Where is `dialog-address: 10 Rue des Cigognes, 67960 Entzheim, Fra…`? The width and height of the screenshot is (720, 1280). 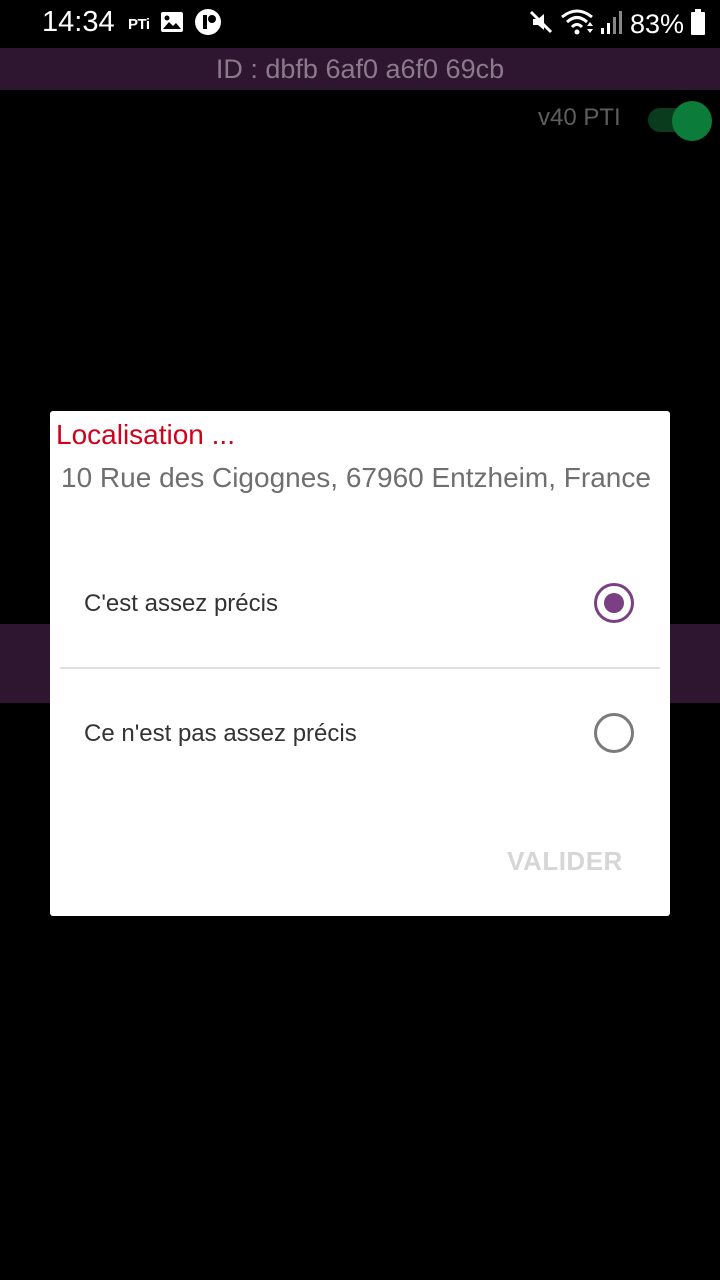 dialog-address: 10 Rue des Cigognes, 67960 Entzheim, Fra… is located at coordinates (356, 477).